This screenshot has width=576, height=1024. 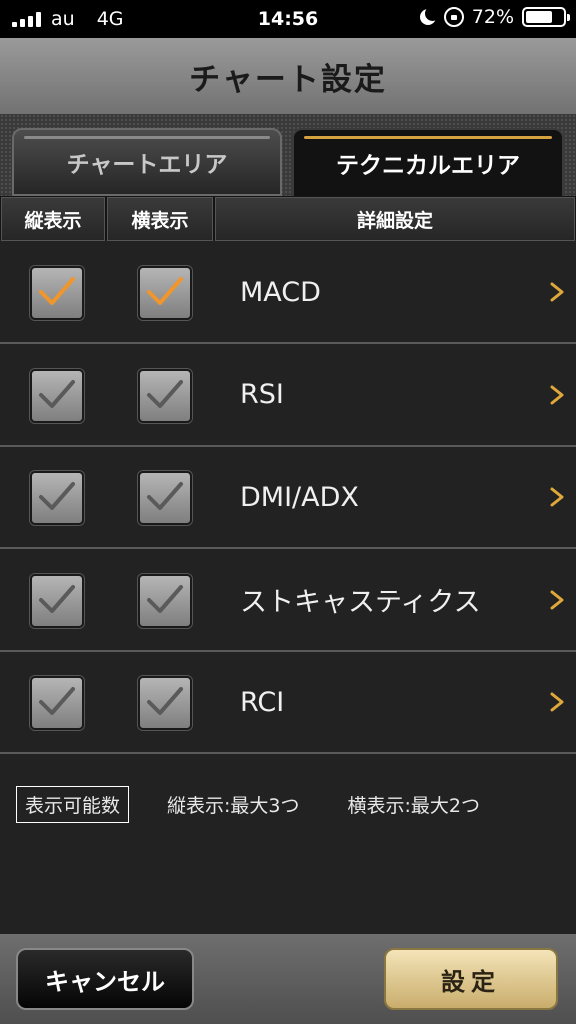 What do you see at coordinates (280, 292) in the screenshot?
I see `indicator-label: MACD` at bounding box center [280, 292].